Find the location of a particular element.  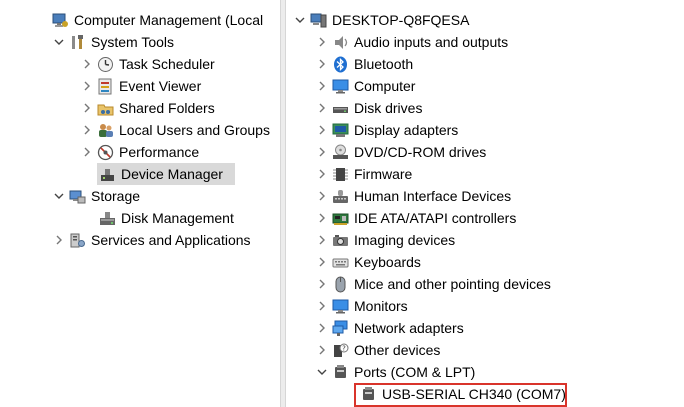

tree-item-firmware: Firmware is located at coordinates (363, 174).